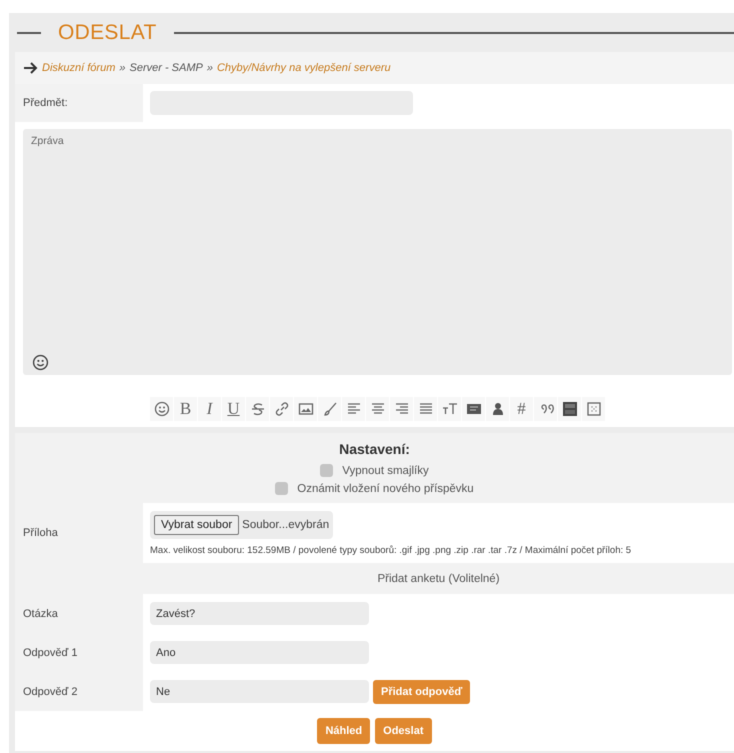  I want to click on checkbox-label: Oznámit vložení nového příspěvku, so click(385, 488).